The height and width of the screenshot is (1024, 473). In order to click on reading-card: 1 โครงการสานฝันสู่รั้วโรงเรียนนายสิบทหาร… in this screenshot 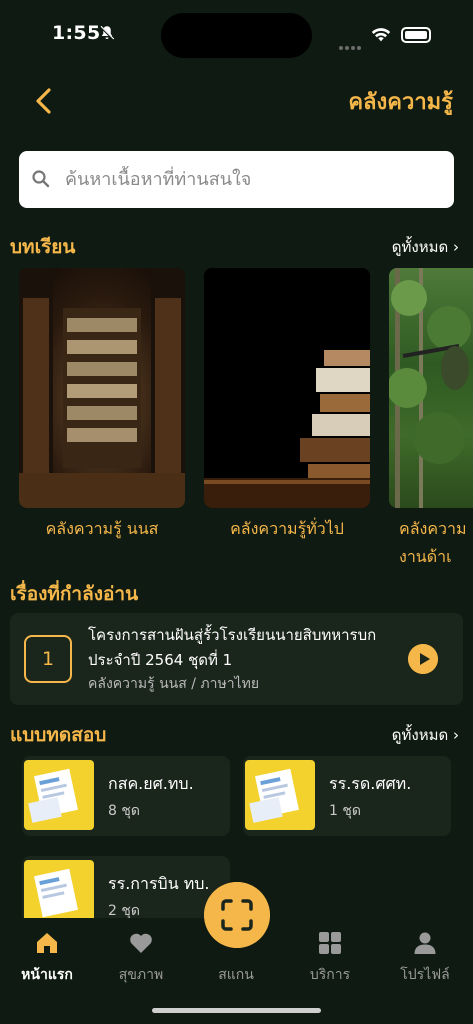, I will do `click(236, 659)`.